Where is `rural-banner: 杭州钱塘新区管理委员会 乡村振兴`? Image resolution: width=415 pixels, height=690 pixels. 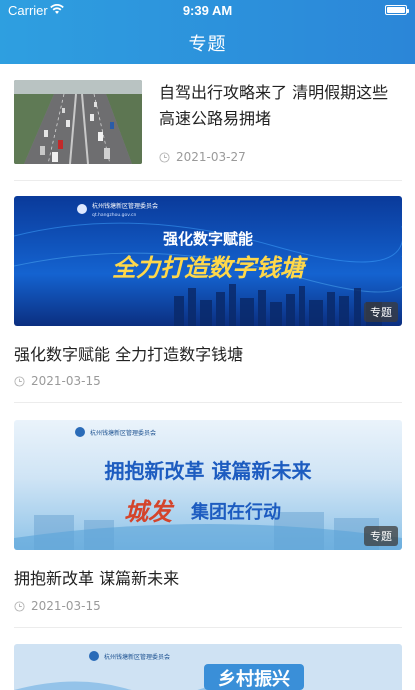 rural-banner: 杭州钱塘新区管理委员会 乡村振兴 is located at coordinates (208, 667).